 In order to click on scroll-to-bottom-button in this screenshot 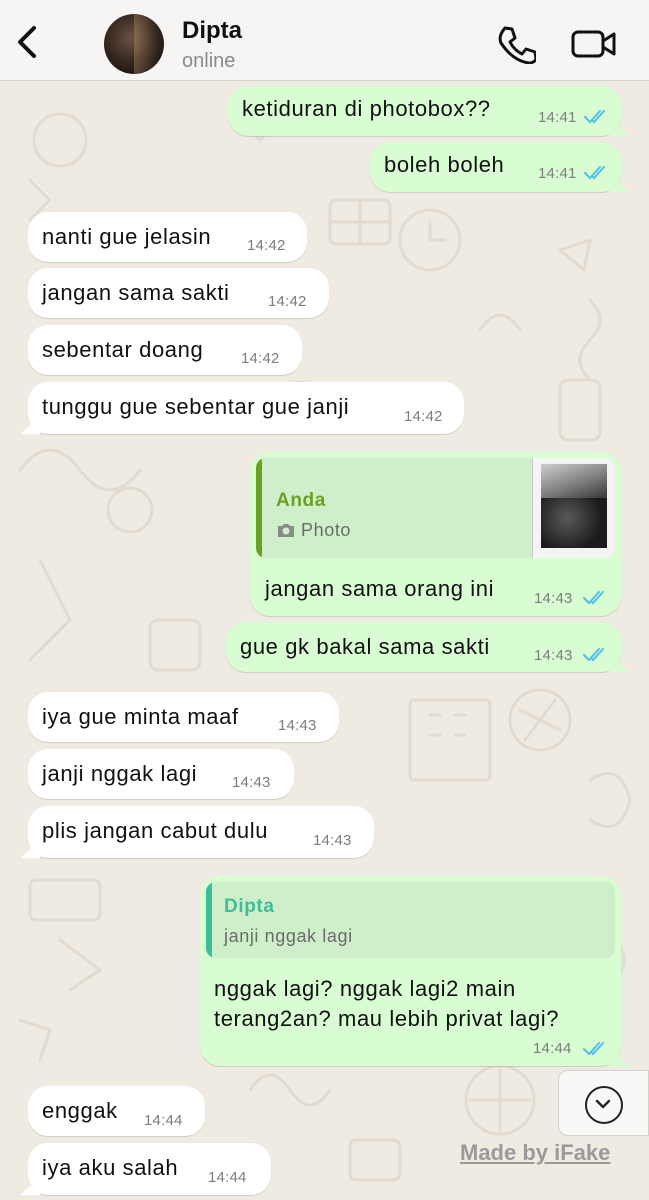, I will do `click(603, 1103)`.